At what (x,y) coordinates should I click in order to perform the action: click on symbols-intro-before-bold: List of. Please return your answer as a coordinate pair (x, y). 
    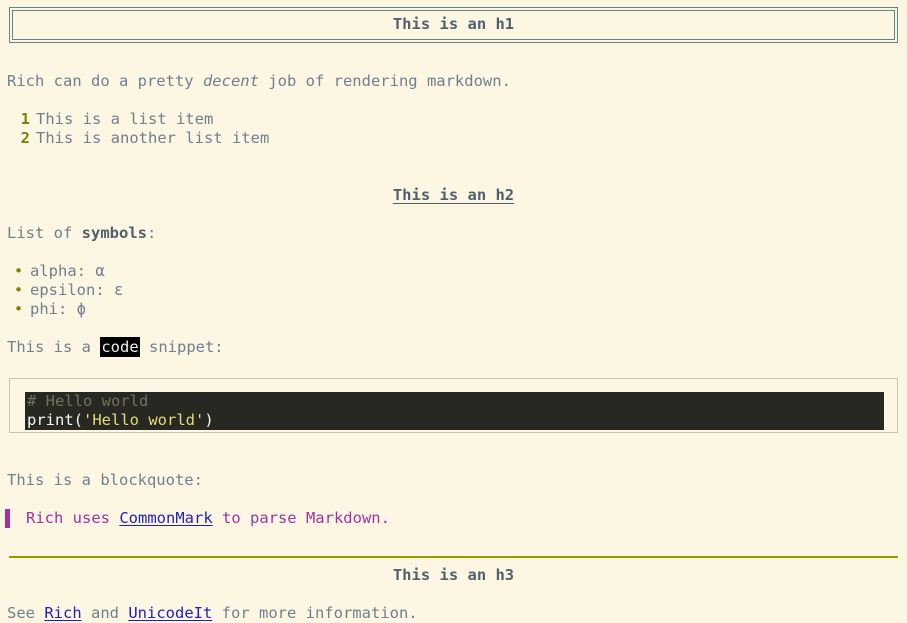
    Looking at the image, I should click on (44, 233).